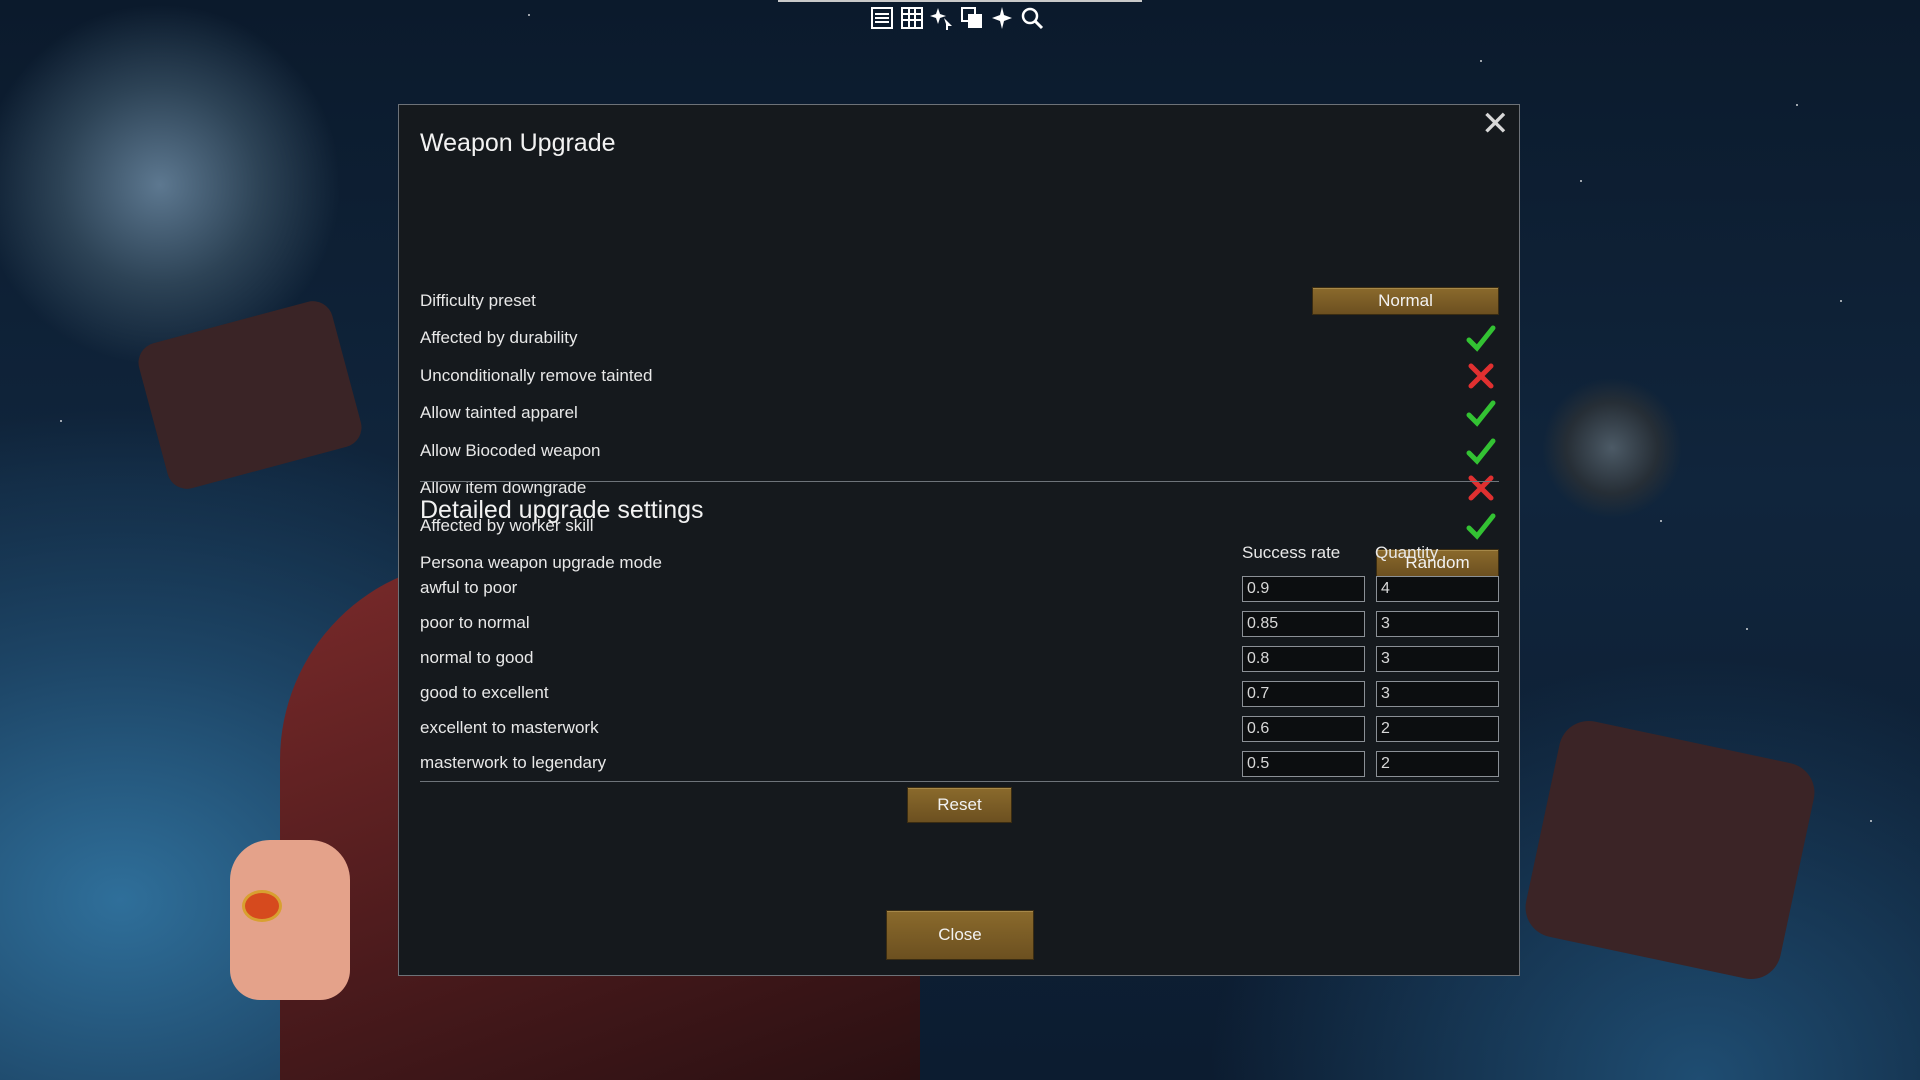 This screenshot has height=1080, width=1920. What do you see at coordinates (484, 692) in the screenshot?
I see `tier-label: good to excellent` at bounding box center [484, 692].